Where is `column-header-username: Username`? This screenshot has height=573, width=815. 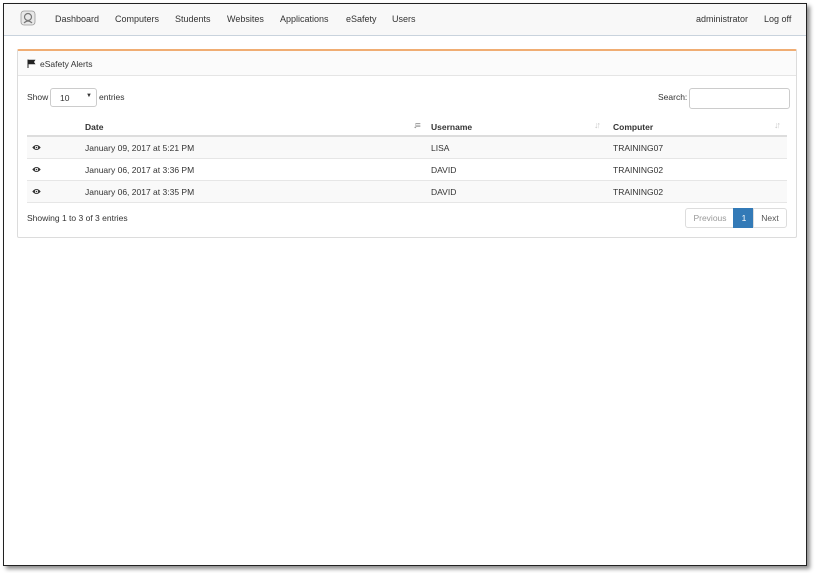
column-header-username: Username is located at coordinates (451, 127).